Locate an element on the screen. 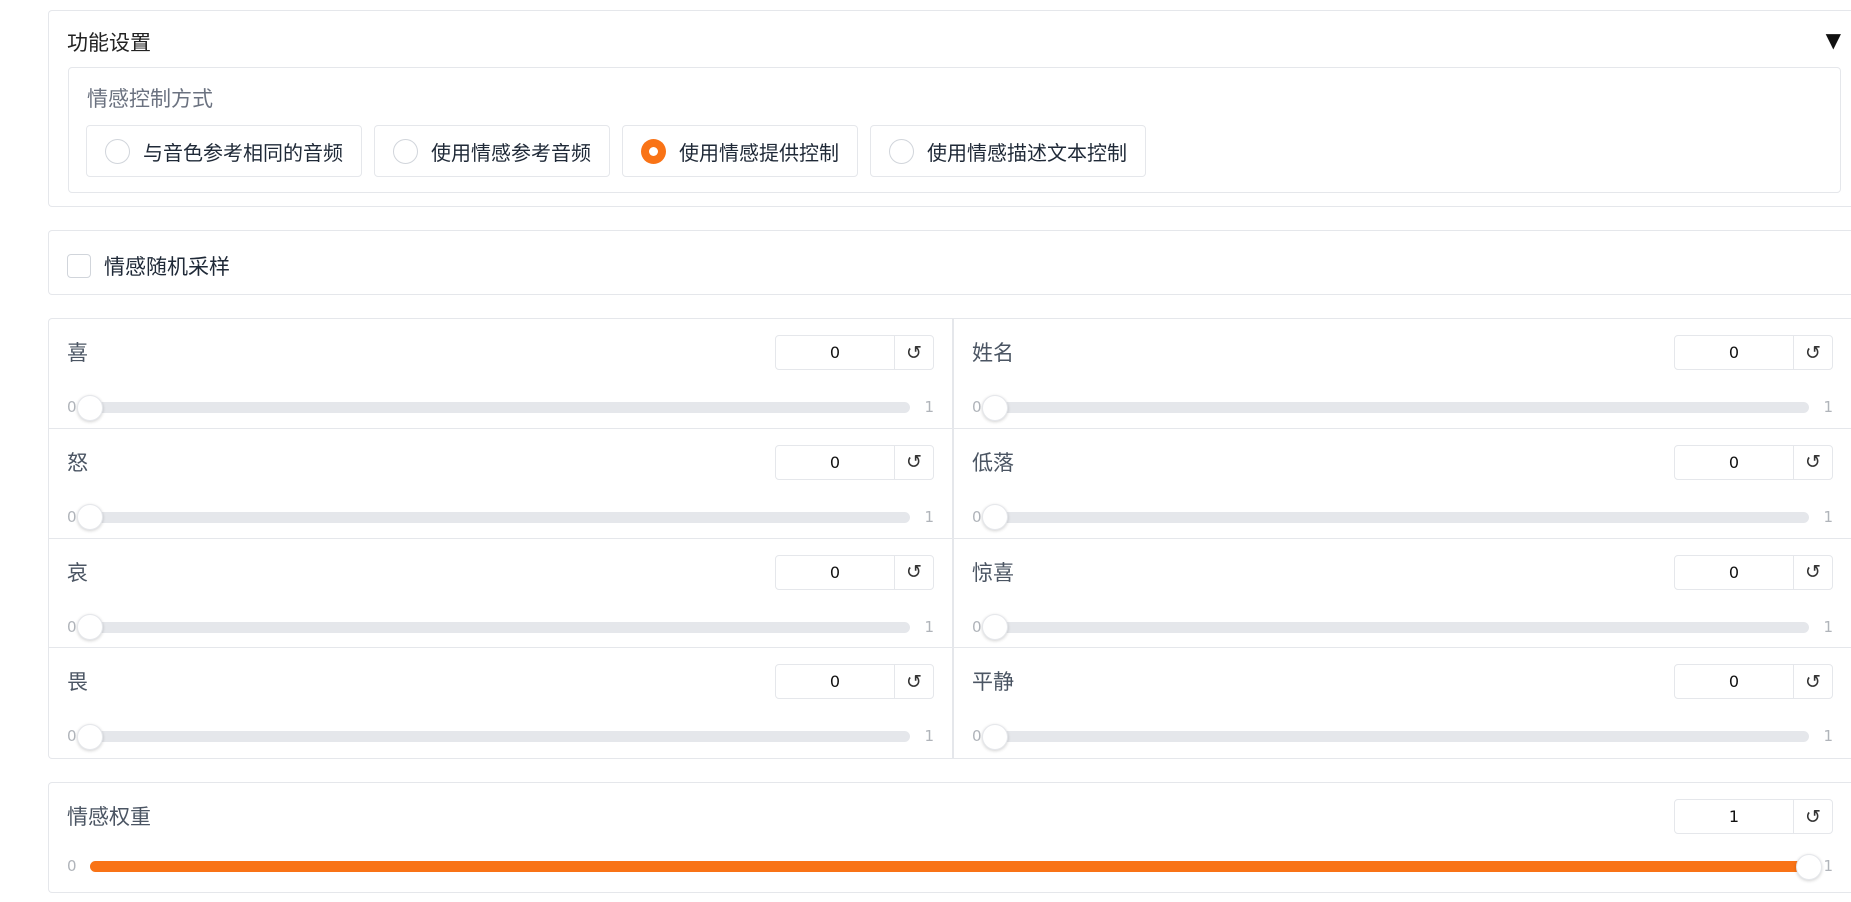 Image resolution: width=1851 pixels, height=902 pixels. radio-option-label: 使用情感提供控制 is located at coordinates (759, 152).